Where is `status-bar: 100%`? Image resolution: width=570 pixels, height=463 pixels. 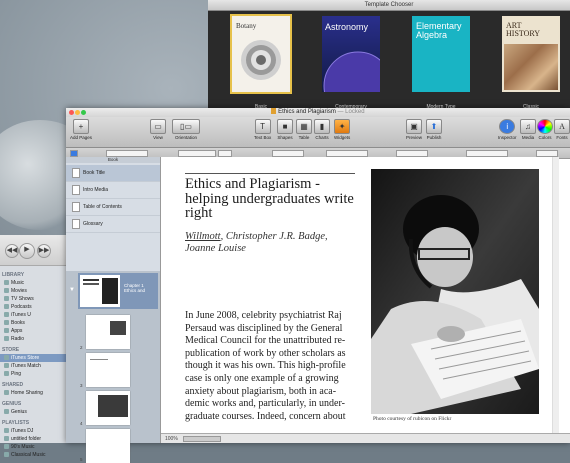 status-bar: 100% is located at coordinates (365, 438).